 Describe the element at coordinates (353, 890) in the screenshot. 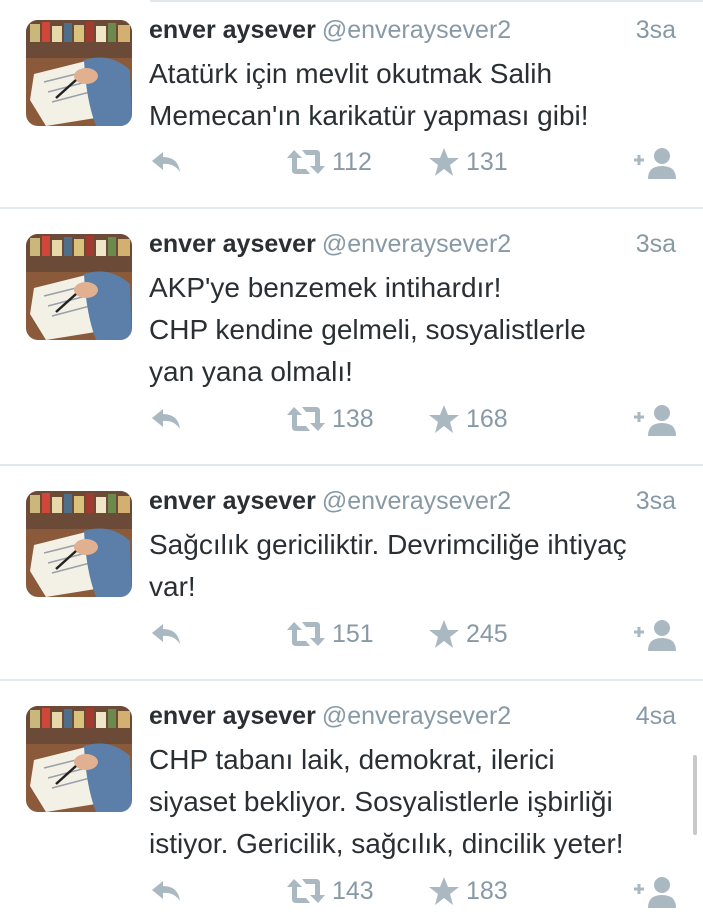

I see `retweet-count: 143` at that location.